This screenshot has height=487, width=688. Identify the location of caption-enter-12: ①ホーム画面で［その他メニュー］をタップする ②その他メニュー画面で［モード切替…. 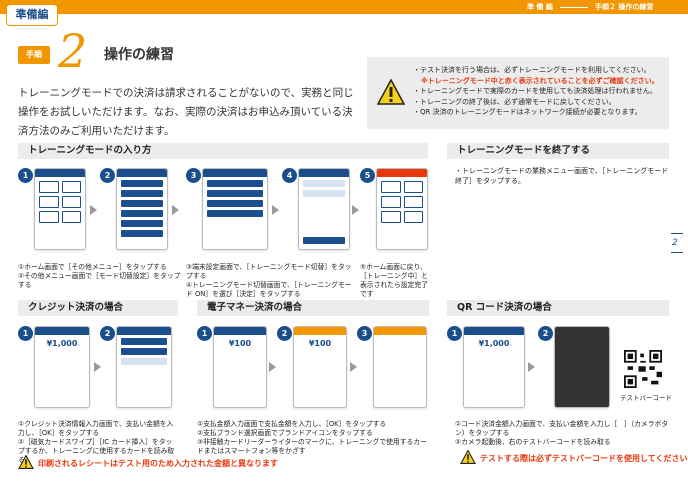
(99, 276).